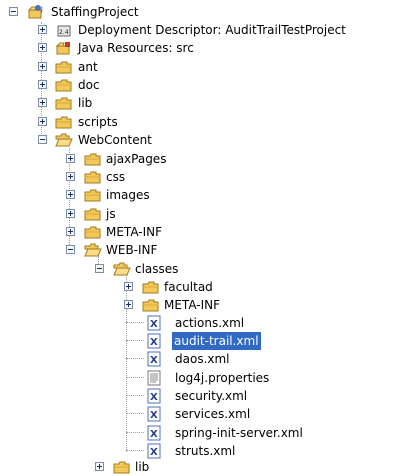  What do you see at coordinates (239, 433) in the screenshot?
I see `tree-label: spring-init-server.xml` at bounding box center [239, 433].